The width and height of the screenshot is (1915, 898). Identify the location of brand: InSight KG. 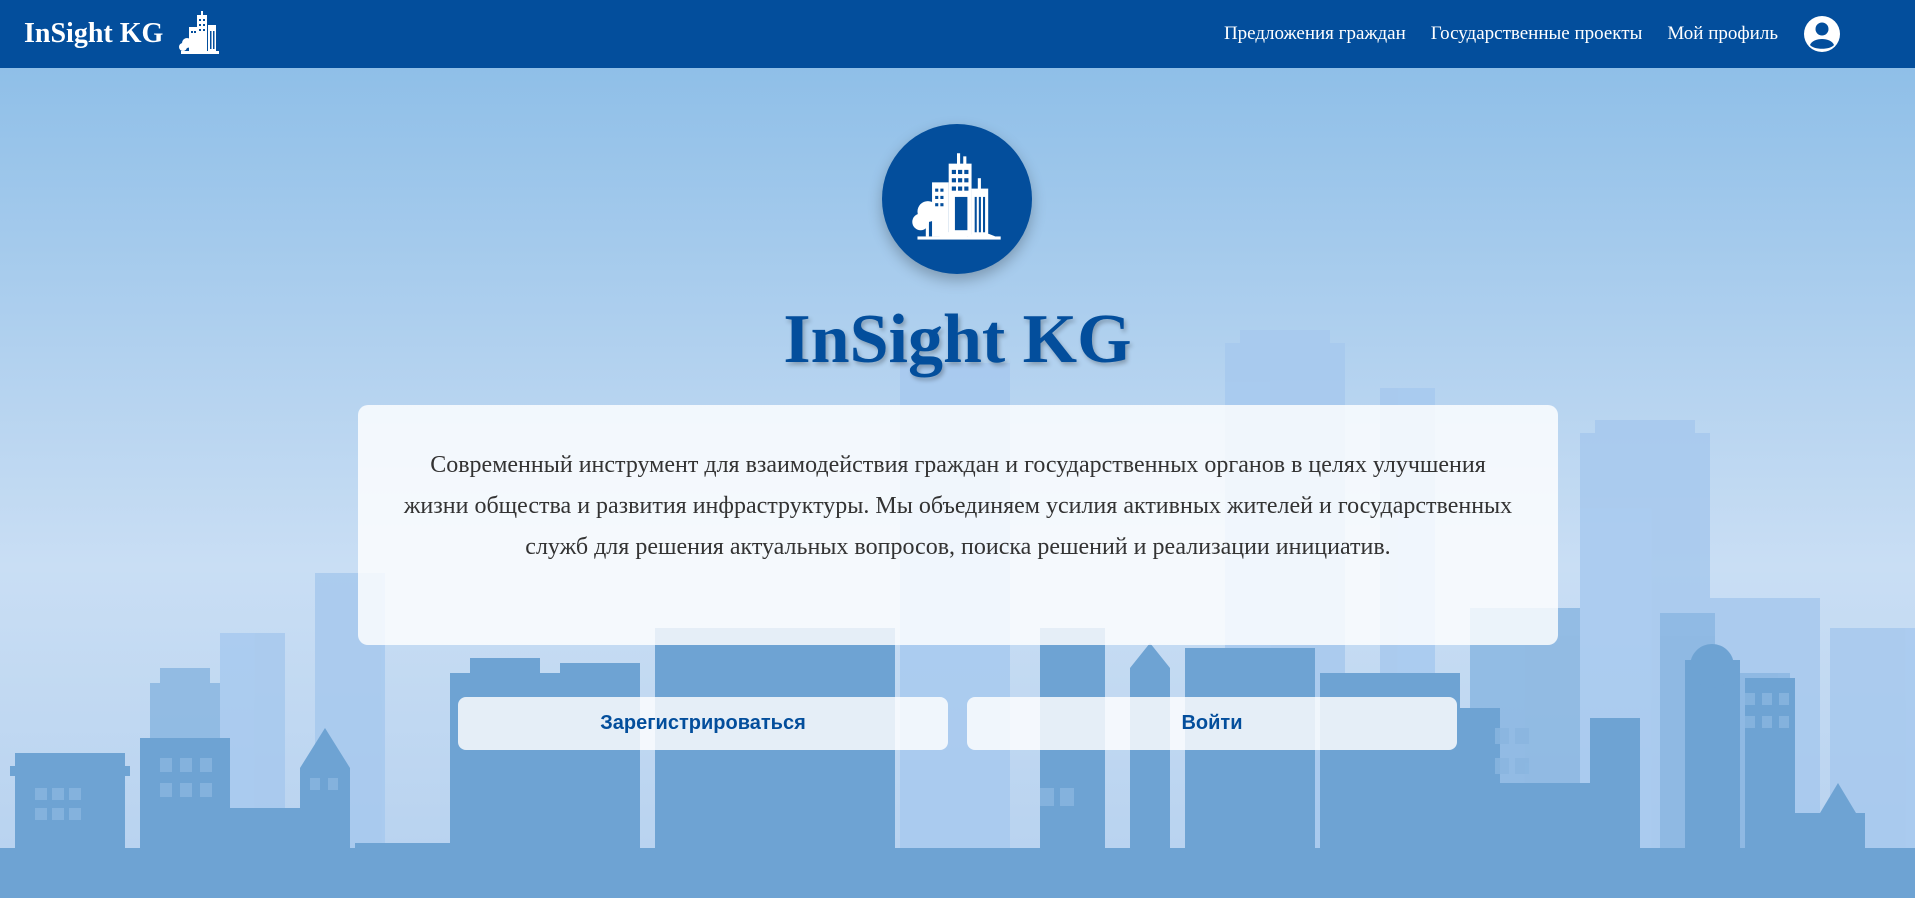
(124, 34).